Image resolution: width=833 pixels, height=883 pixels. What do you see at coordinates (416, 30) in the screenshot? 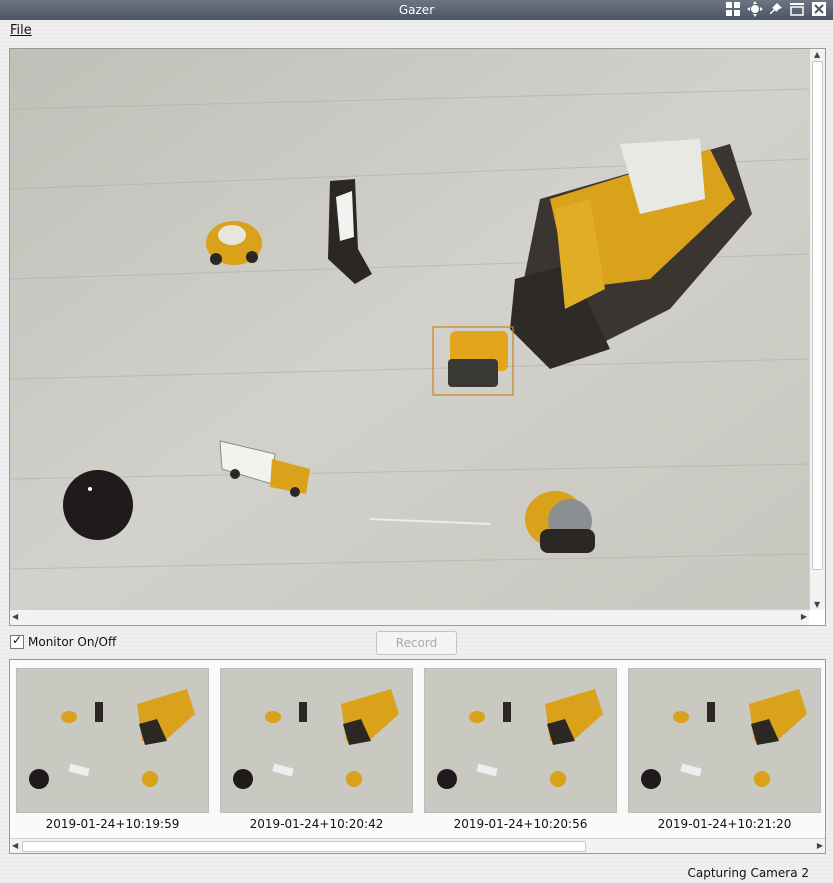
I see `menu-bar: File` at bounding box center [416, 30].